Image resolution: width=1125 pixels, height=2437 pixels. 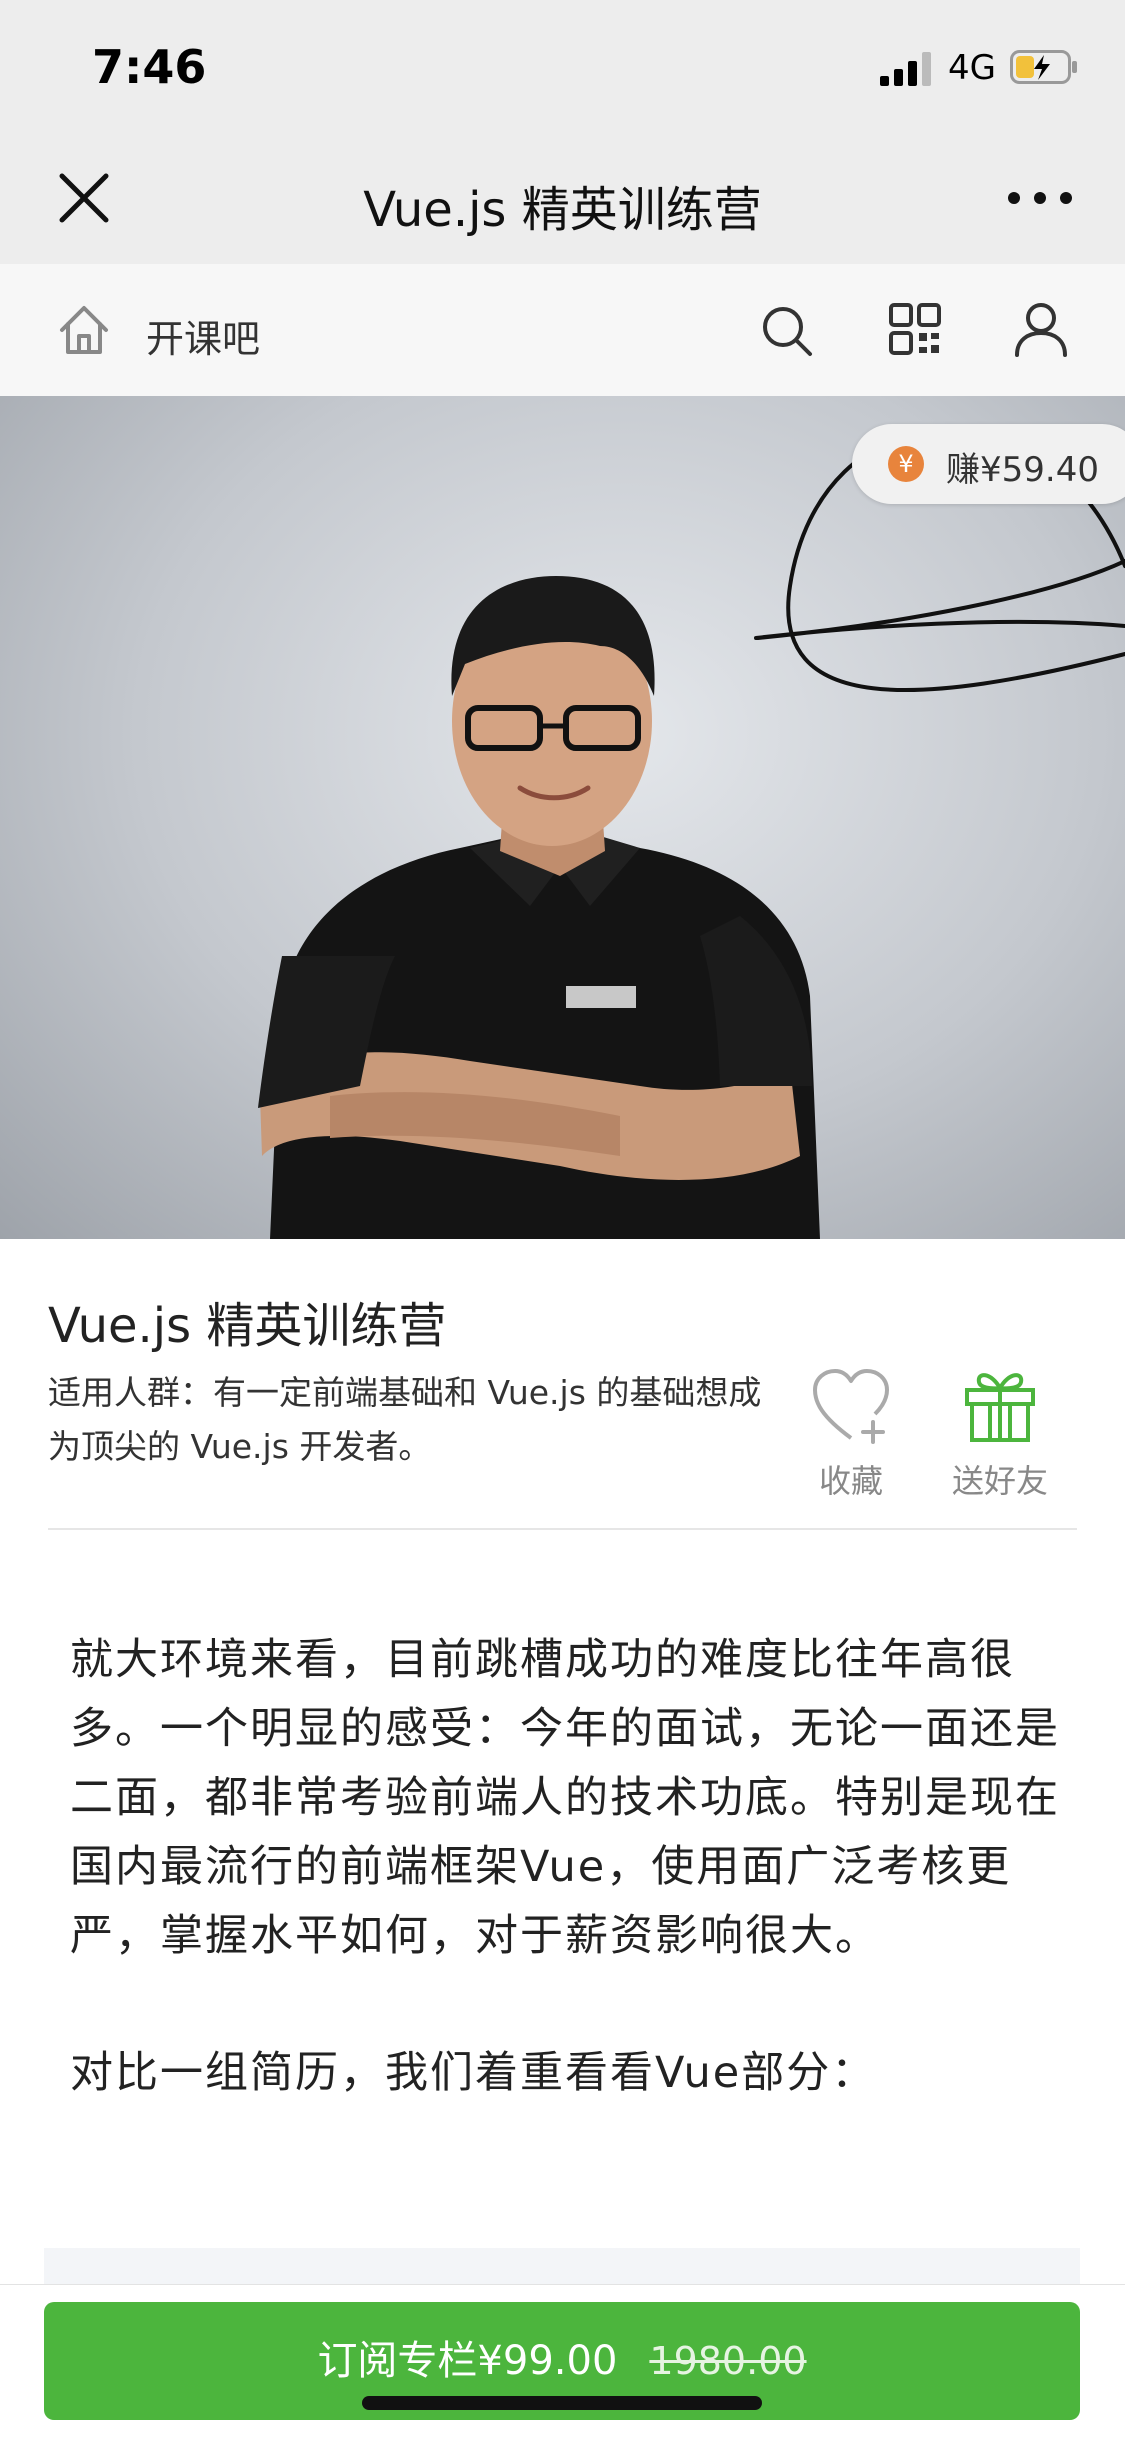 What do you see at coordinates (999, 1481) in the screenshot?
I see `gift-label: 送好友` at bounding box center [999, 1481].